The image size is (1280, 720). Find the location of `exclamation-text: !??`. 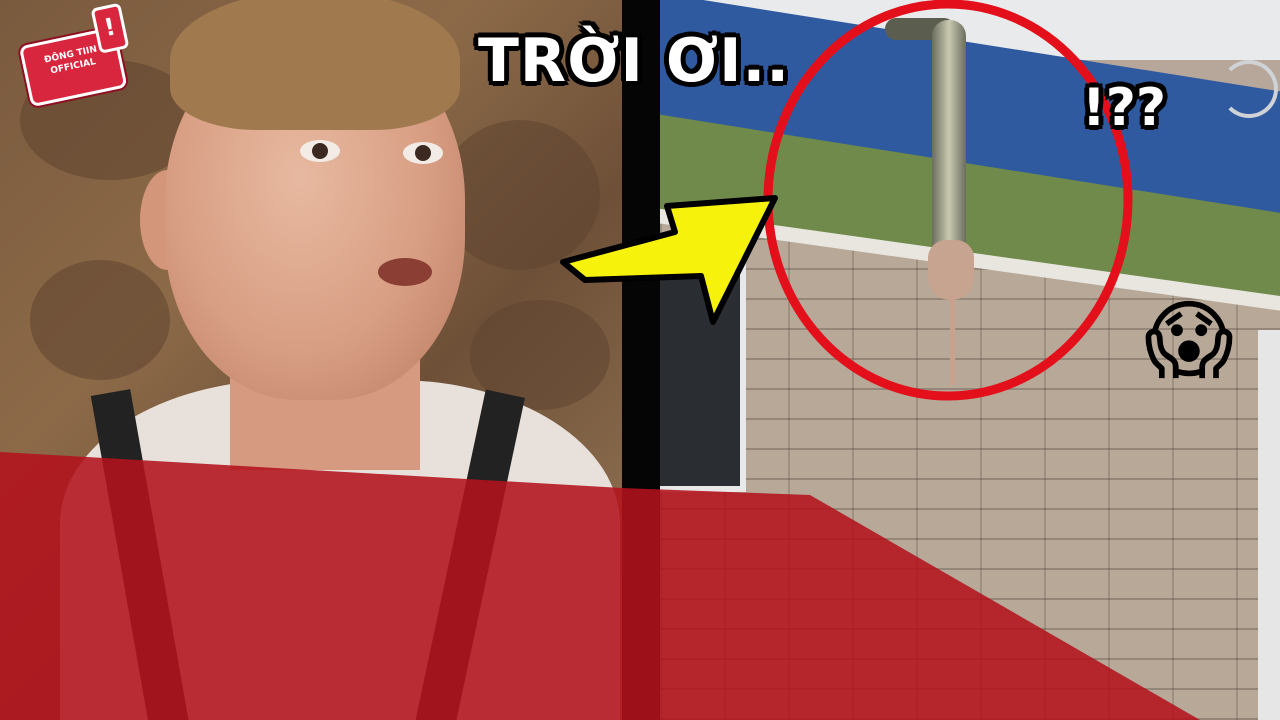

exclamation-text: !?? is located at coordinates (1124, 108).